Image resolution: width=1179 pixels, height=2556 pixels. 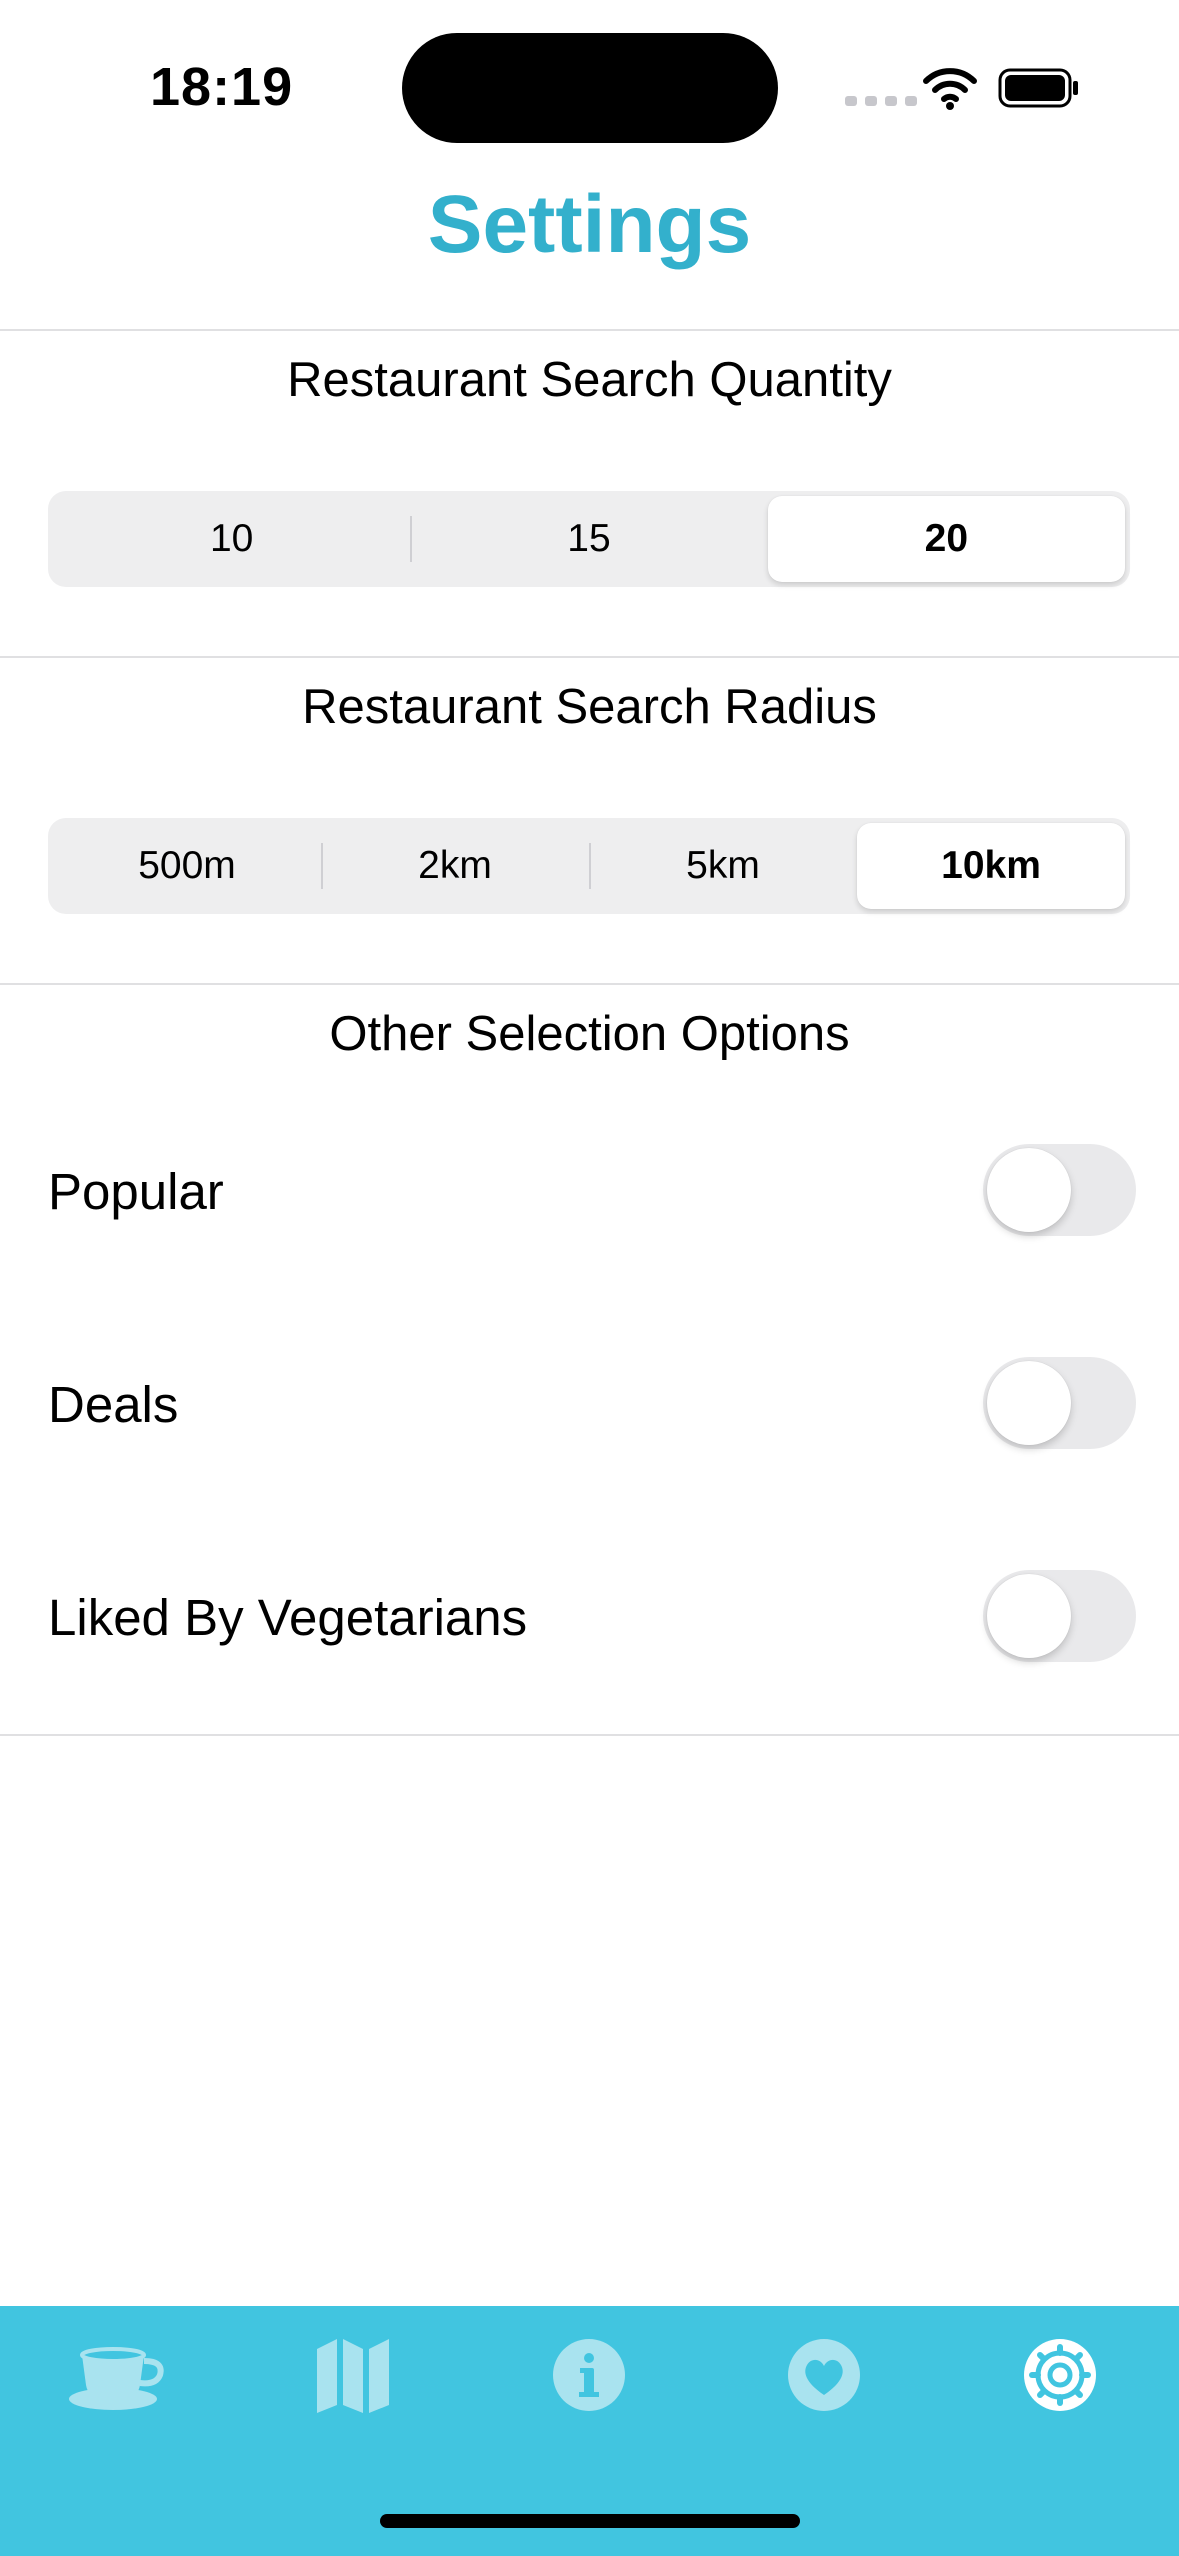 I want to click on cellular-signal-icon, so click(x=881, y=101).